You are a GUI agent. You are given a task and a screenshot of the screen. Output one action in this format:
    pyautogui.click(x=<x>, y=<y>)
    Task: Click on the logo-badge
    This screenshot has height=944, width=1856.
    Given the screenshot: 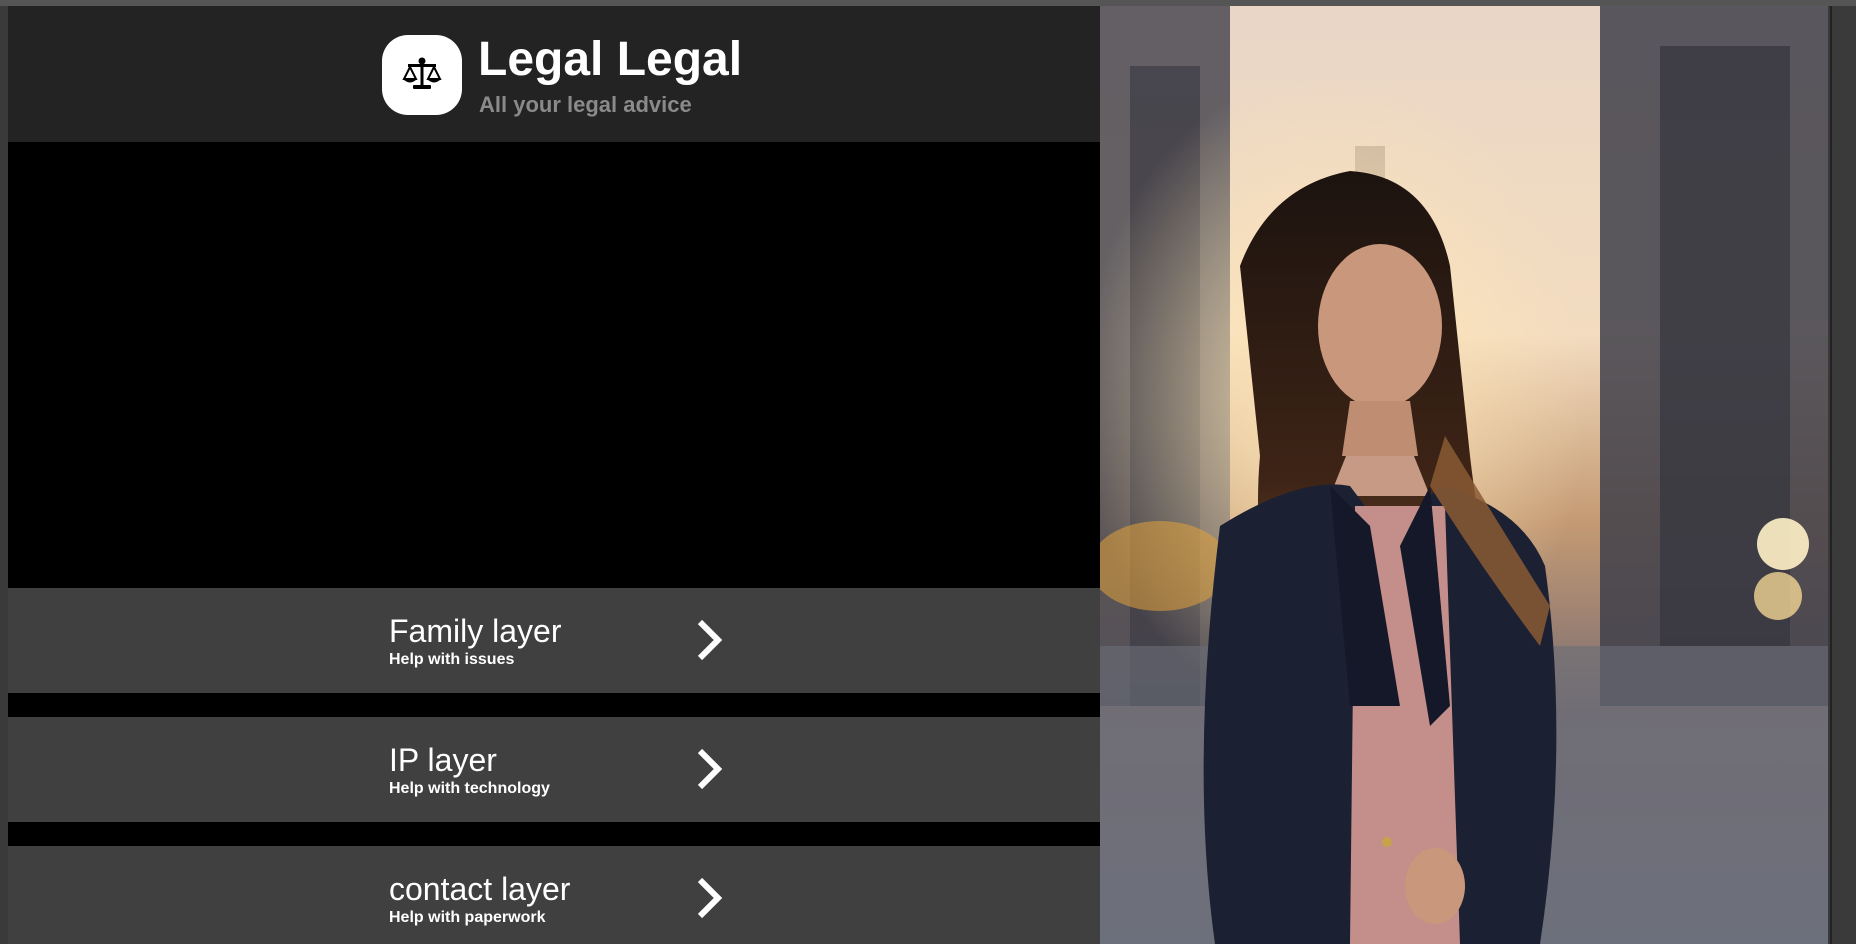 What is the action you would take?
    pyautogui.click(x=422, y=75)
    